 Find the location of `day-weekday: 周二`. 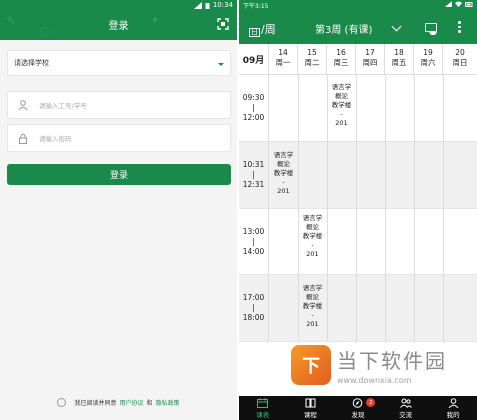

day-weekday: 周二 is located at coordinates (312, 62).